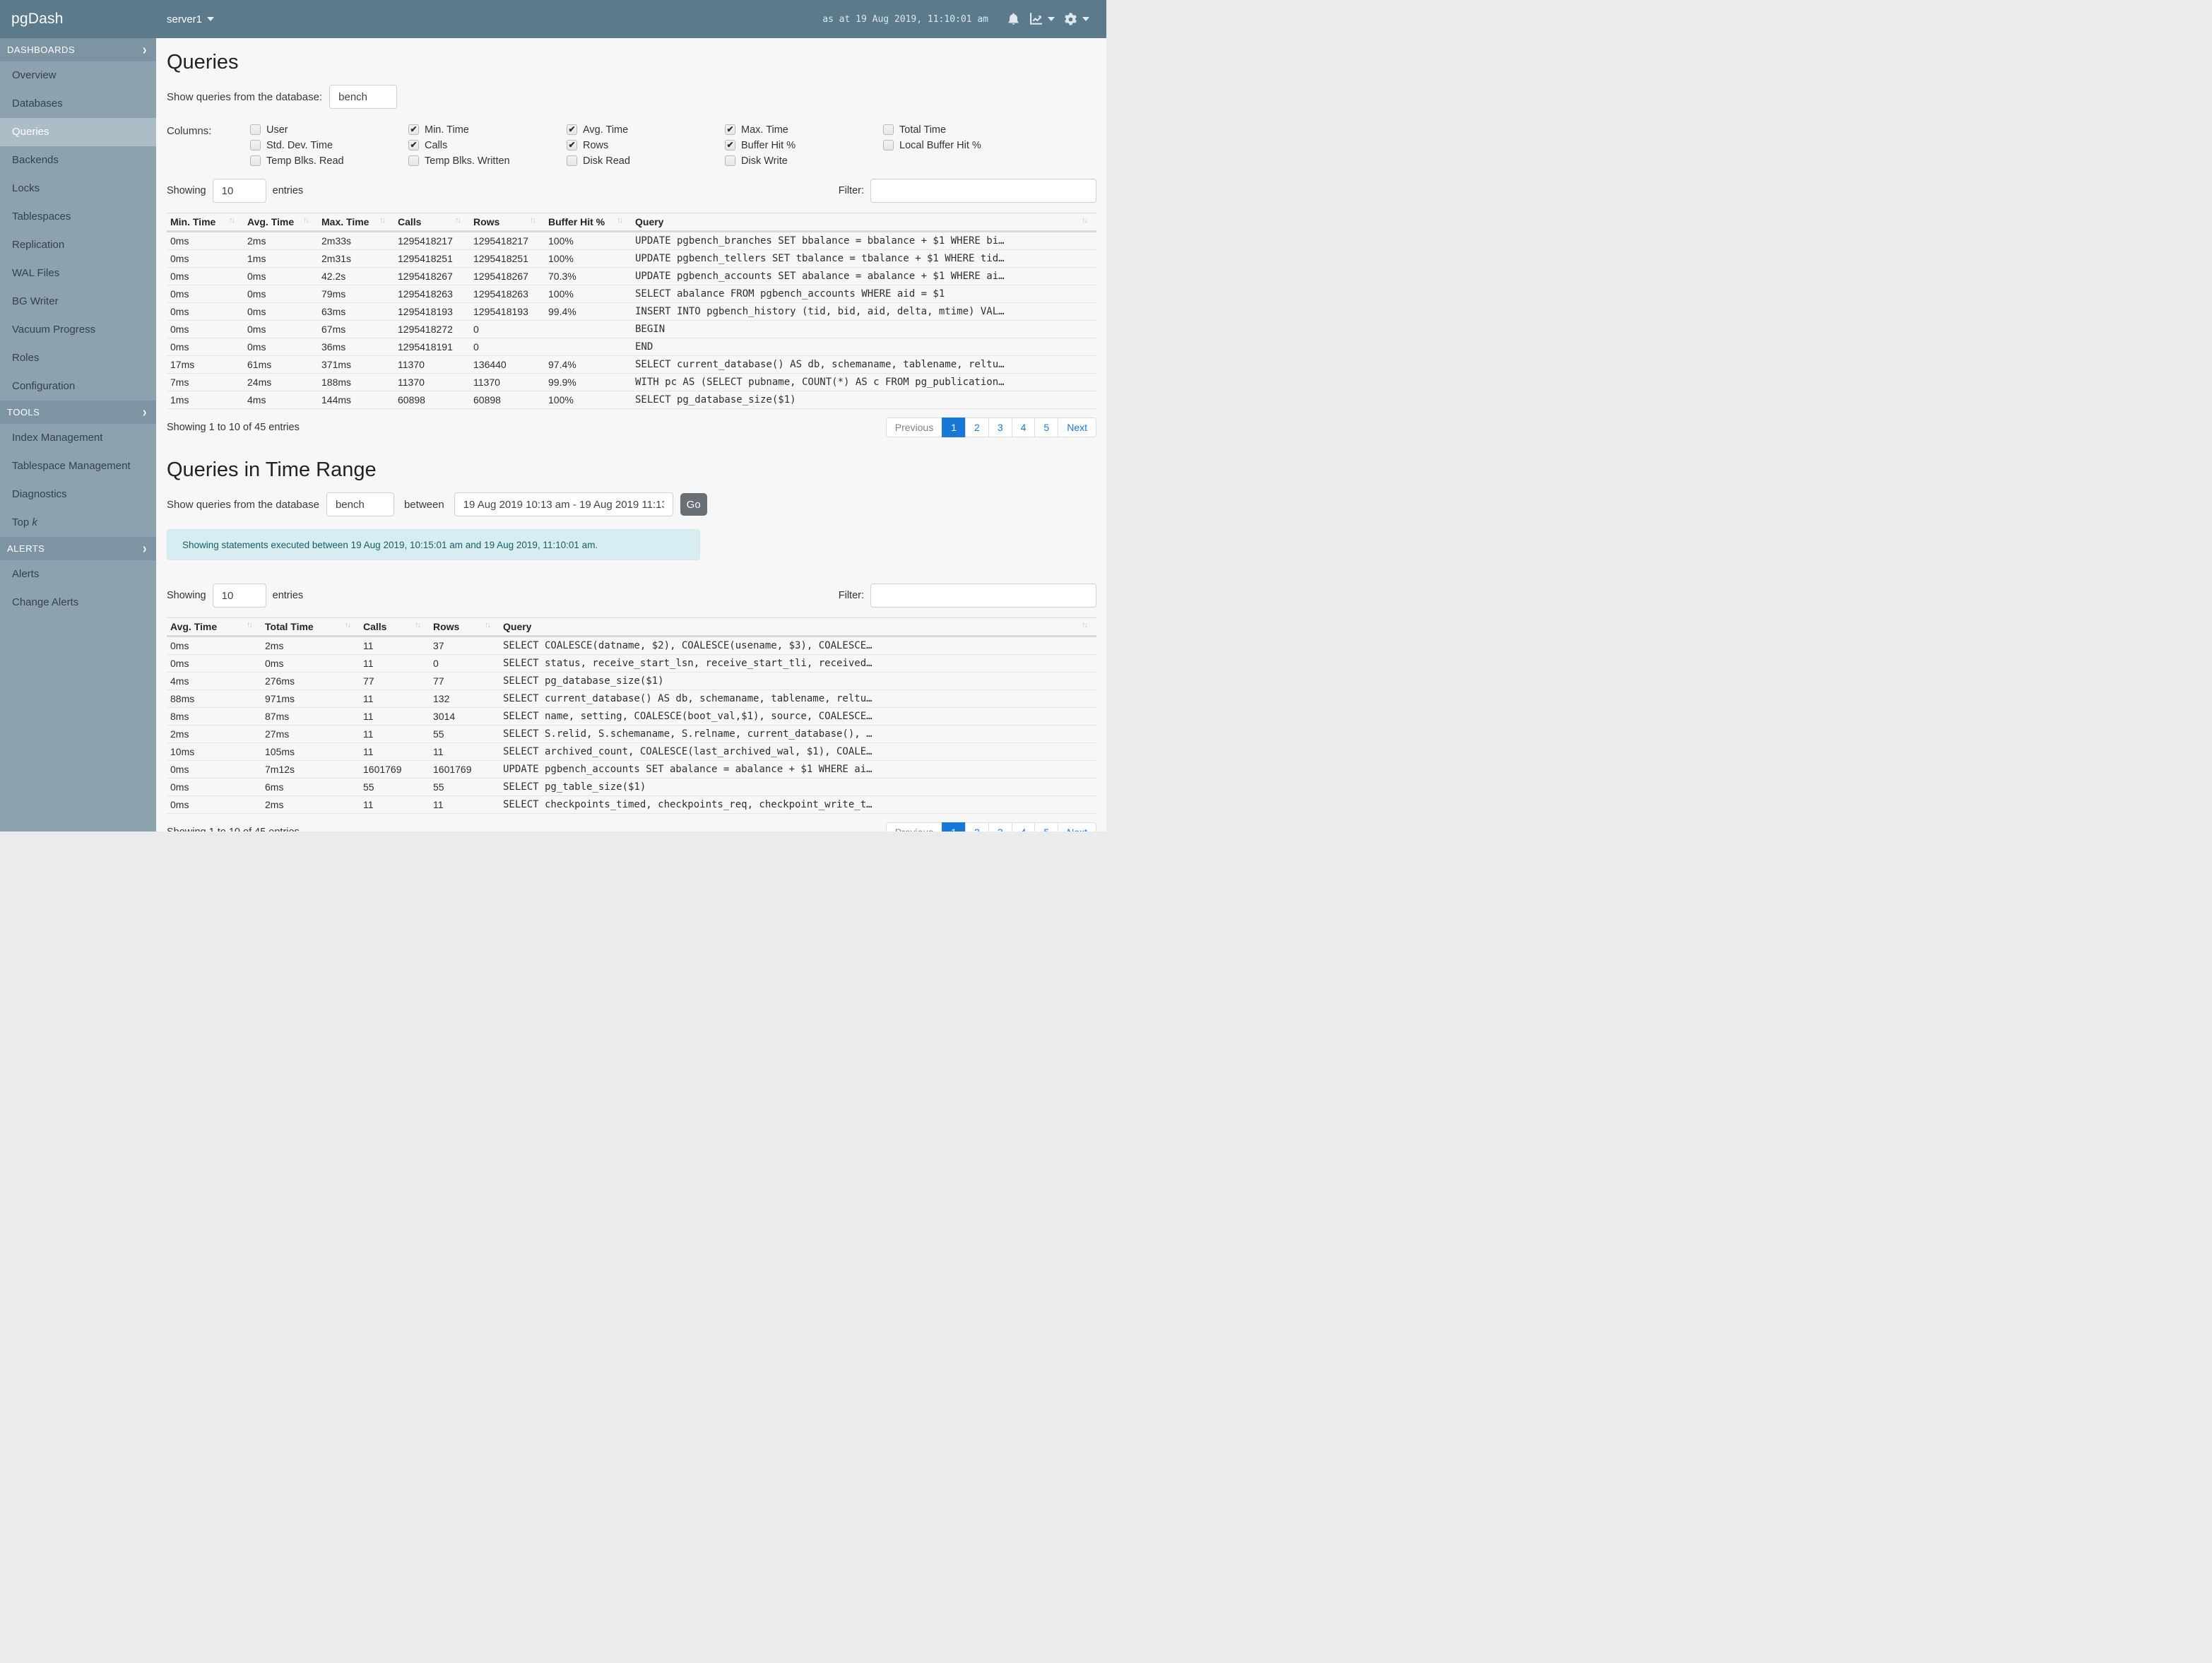  What do you see at coordinates (983, 596) in the screenshot?
I see `filter-input` at bounding box center [983, 596].